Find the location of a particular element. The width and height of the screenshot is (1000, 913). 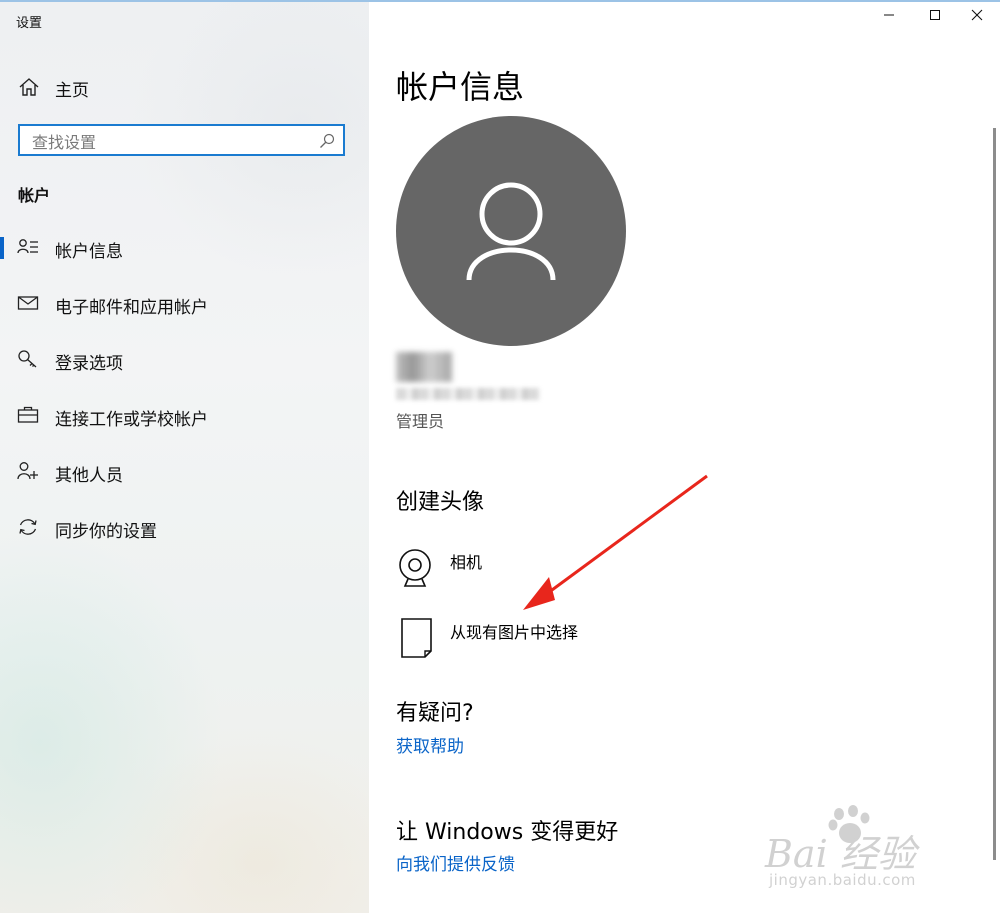

search-box is located at coordinates (181, 140).